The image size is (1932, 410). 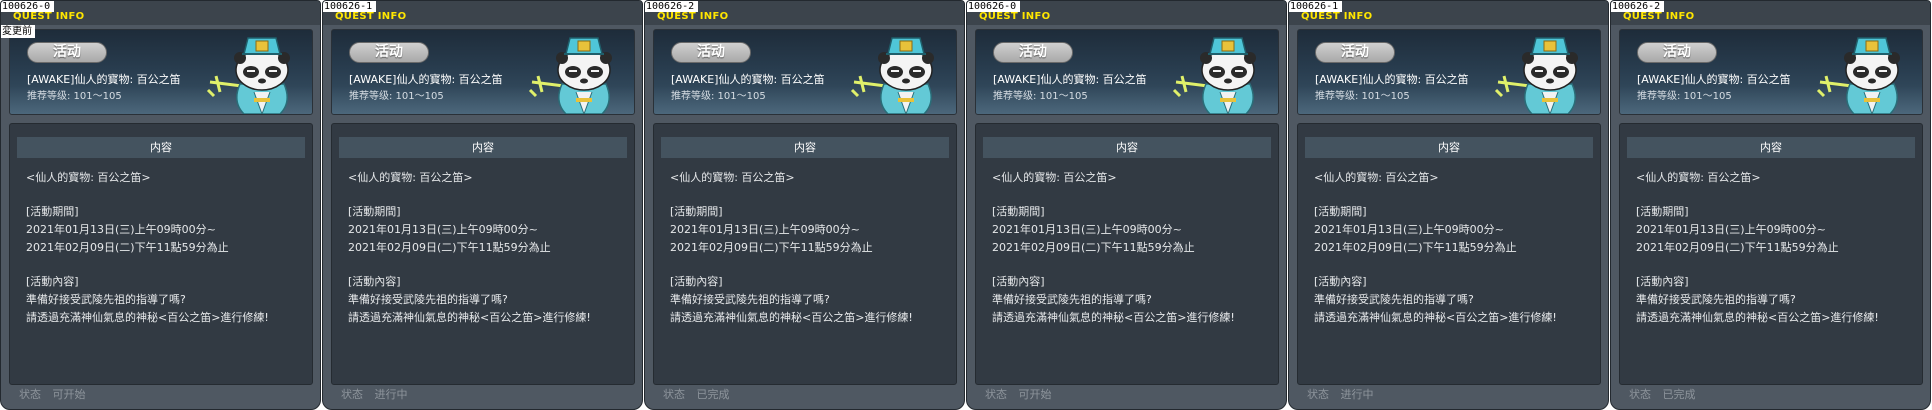 What do you see at coordinates (391, 394) in the screenshot?
I see `status-value: 进行中` at bounding box center [391, 394].